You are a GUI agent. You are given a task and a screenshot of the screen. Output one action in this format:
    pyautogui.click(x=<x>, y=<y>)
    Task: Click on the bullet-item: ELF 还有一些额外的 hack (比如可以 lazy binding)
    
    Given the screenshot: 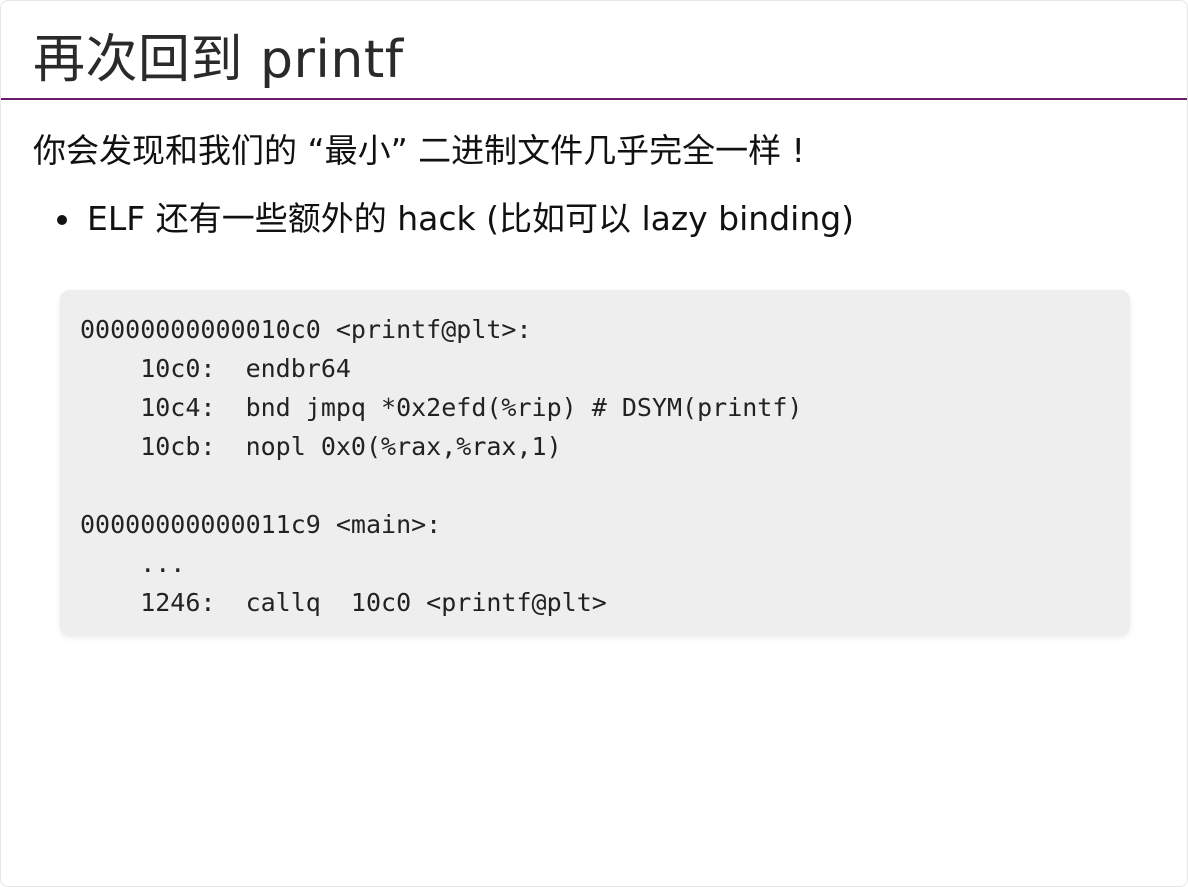 What is the action you would take?
    pyautogui.click(x=453, y=219)
    